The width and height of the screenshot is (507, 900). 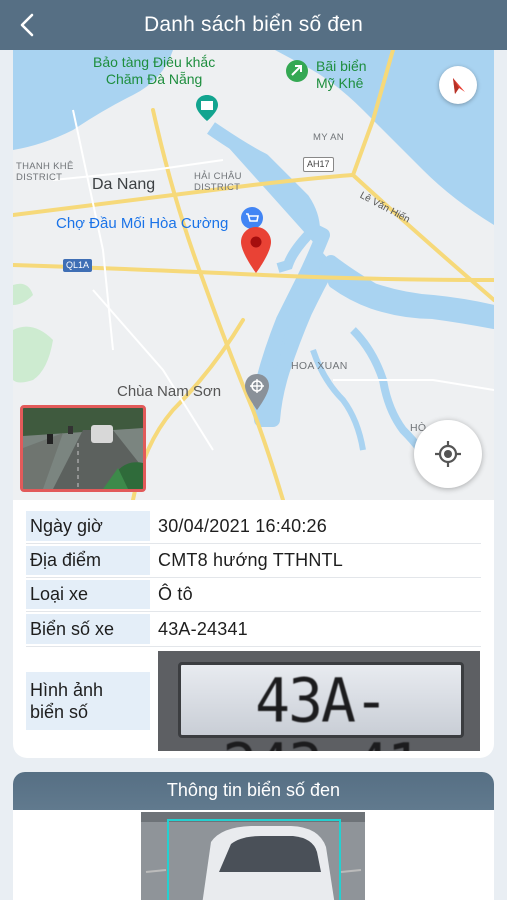 What do you see at coordinates (142, 223) in the screenshot?
I see `map-label-market: Chợ Đầu Mối Hòa Cường` at bounding box center [142, 223].